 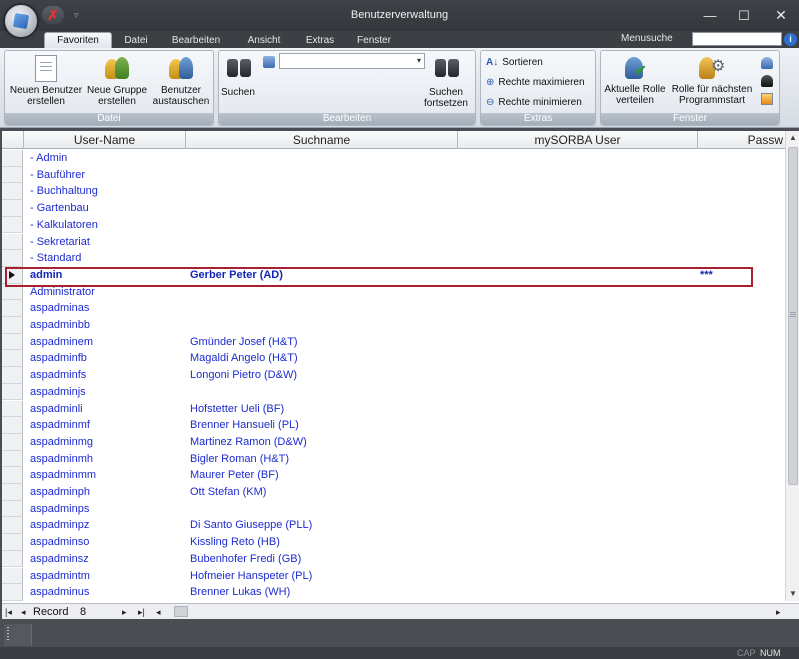 What do you see at coordinates (744, 15) in the screenshot?
I see `maximize-button: ☐` at bounding box center [744, 15].